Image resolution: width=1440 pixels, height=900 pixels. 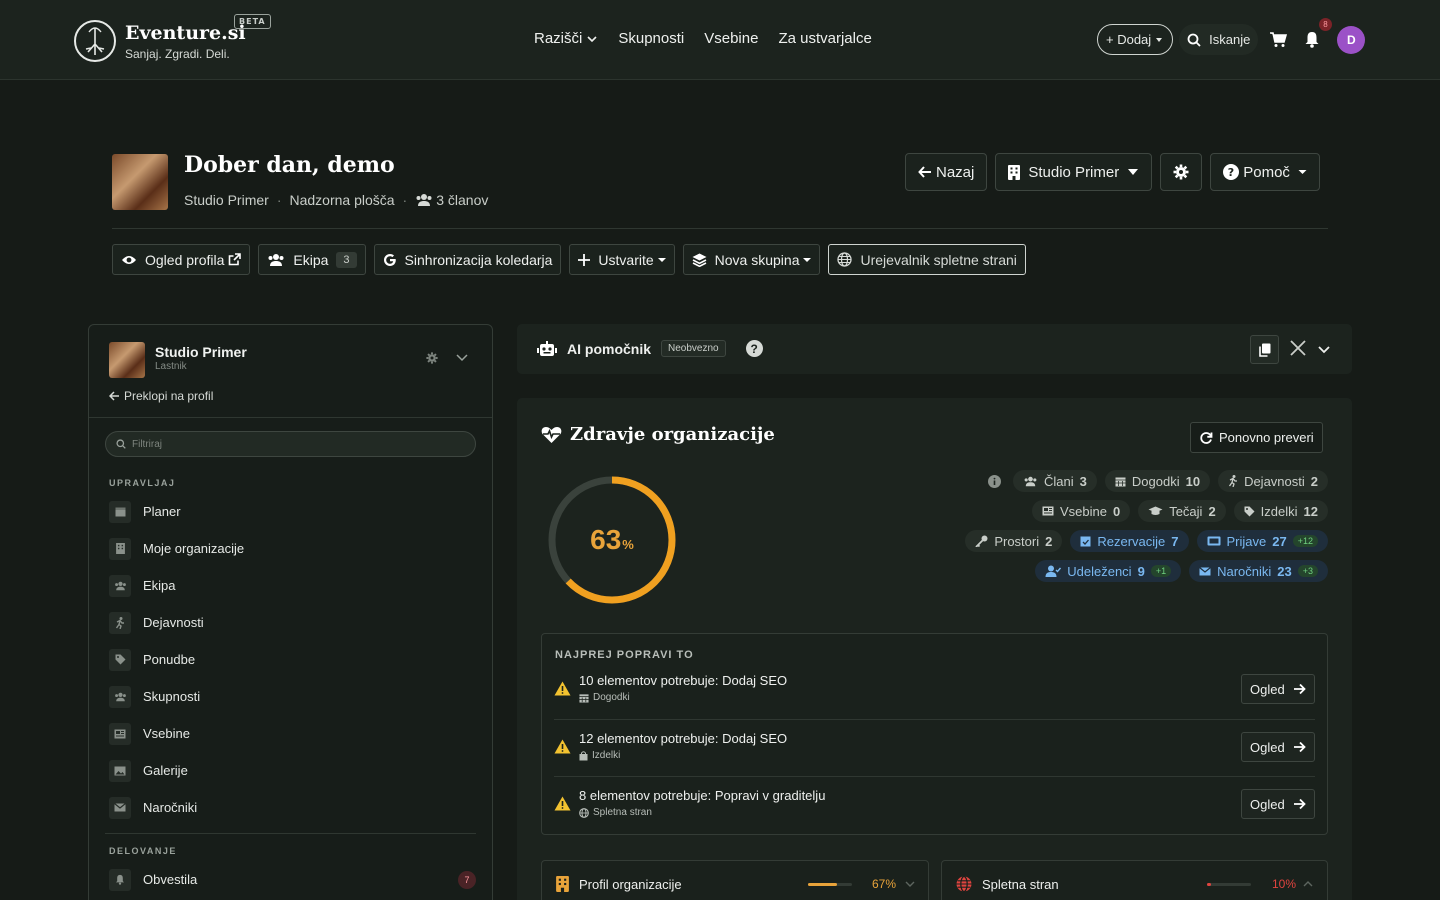 I want to click on nav-item-creators: Za ustvarjalce, so click(x=824, y=38).